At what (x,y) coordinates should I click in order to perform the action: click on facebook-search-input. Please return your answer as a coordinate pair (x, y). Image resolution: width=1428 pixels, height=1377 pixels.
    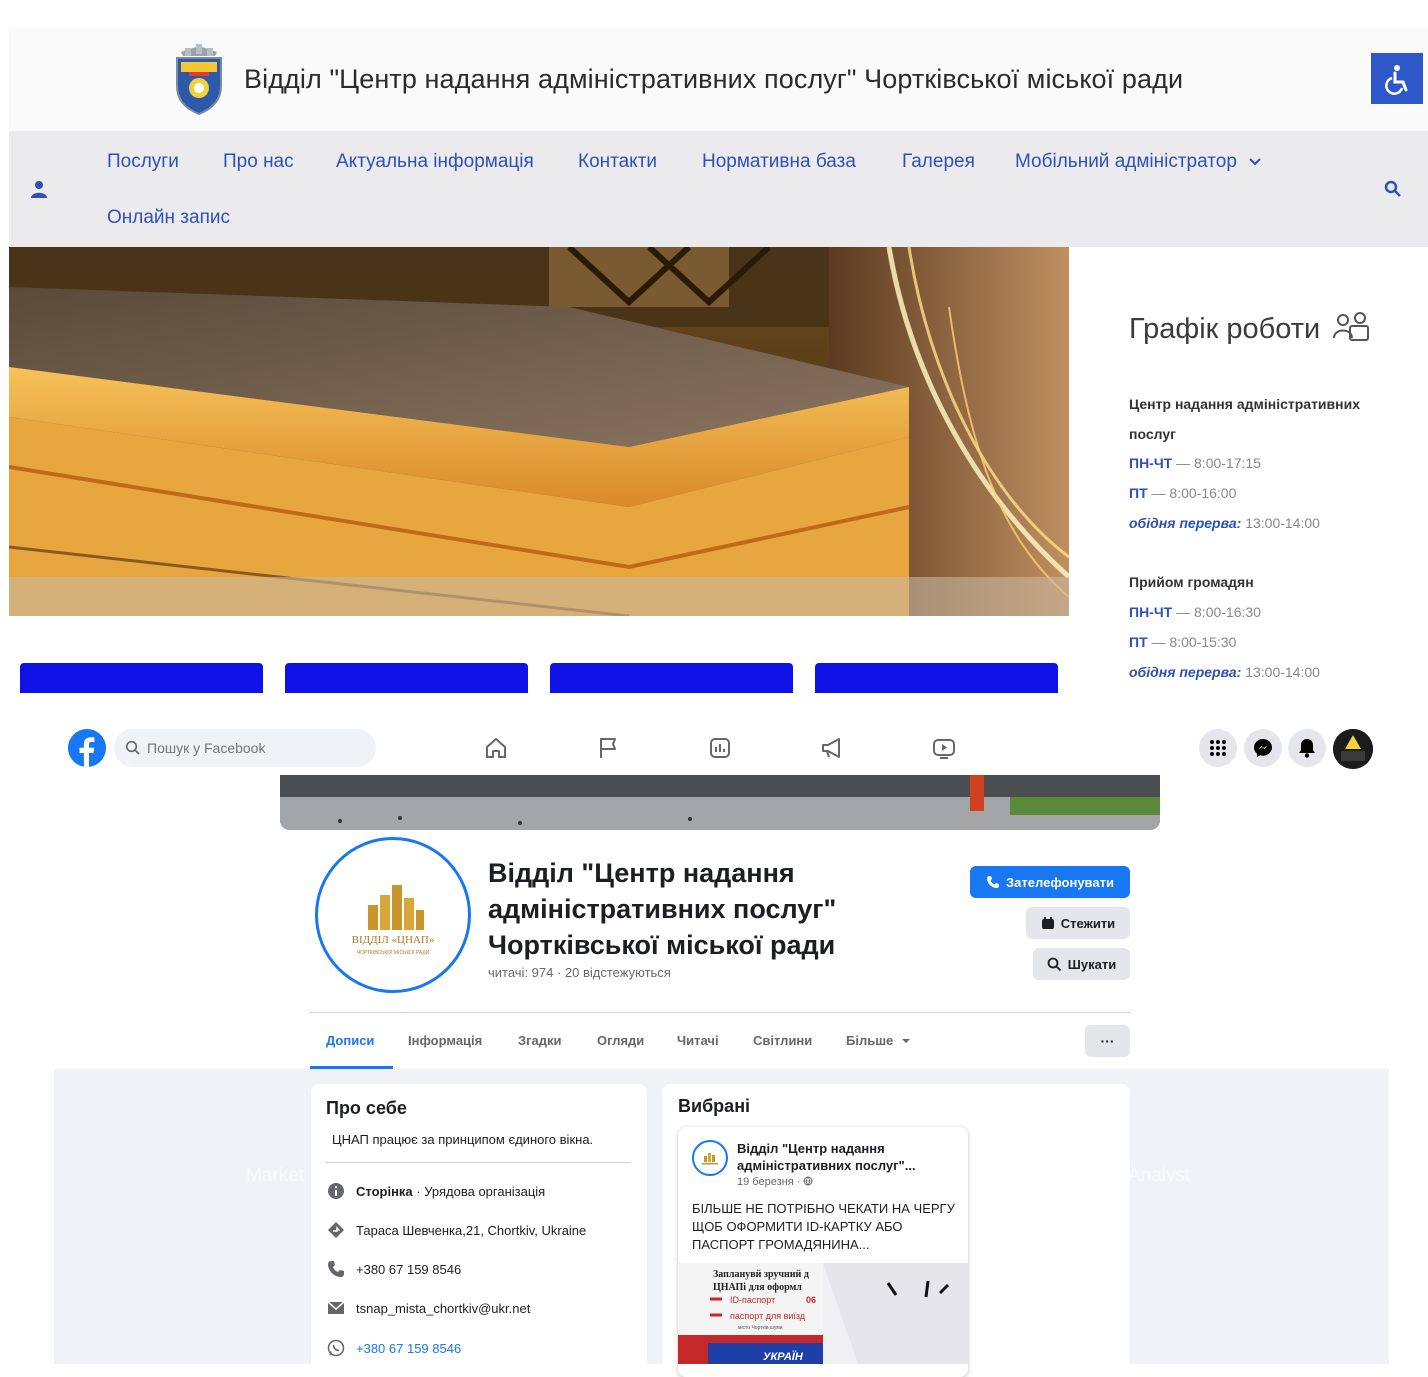
    Looking at the image, I should click on (257, 748).